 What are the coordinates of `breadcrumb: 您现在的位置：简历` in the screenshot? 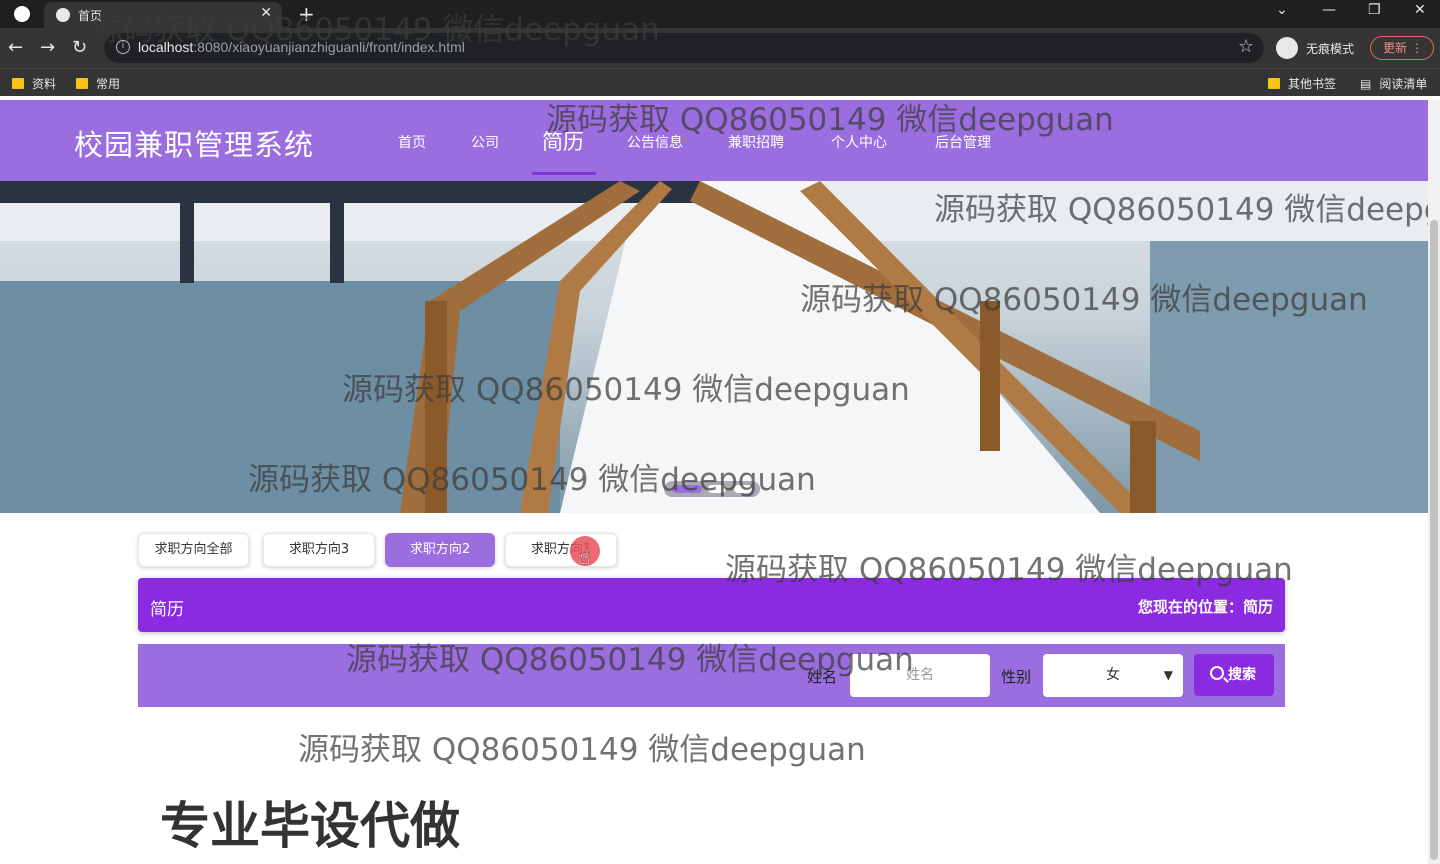 It's located at (1205, 607).